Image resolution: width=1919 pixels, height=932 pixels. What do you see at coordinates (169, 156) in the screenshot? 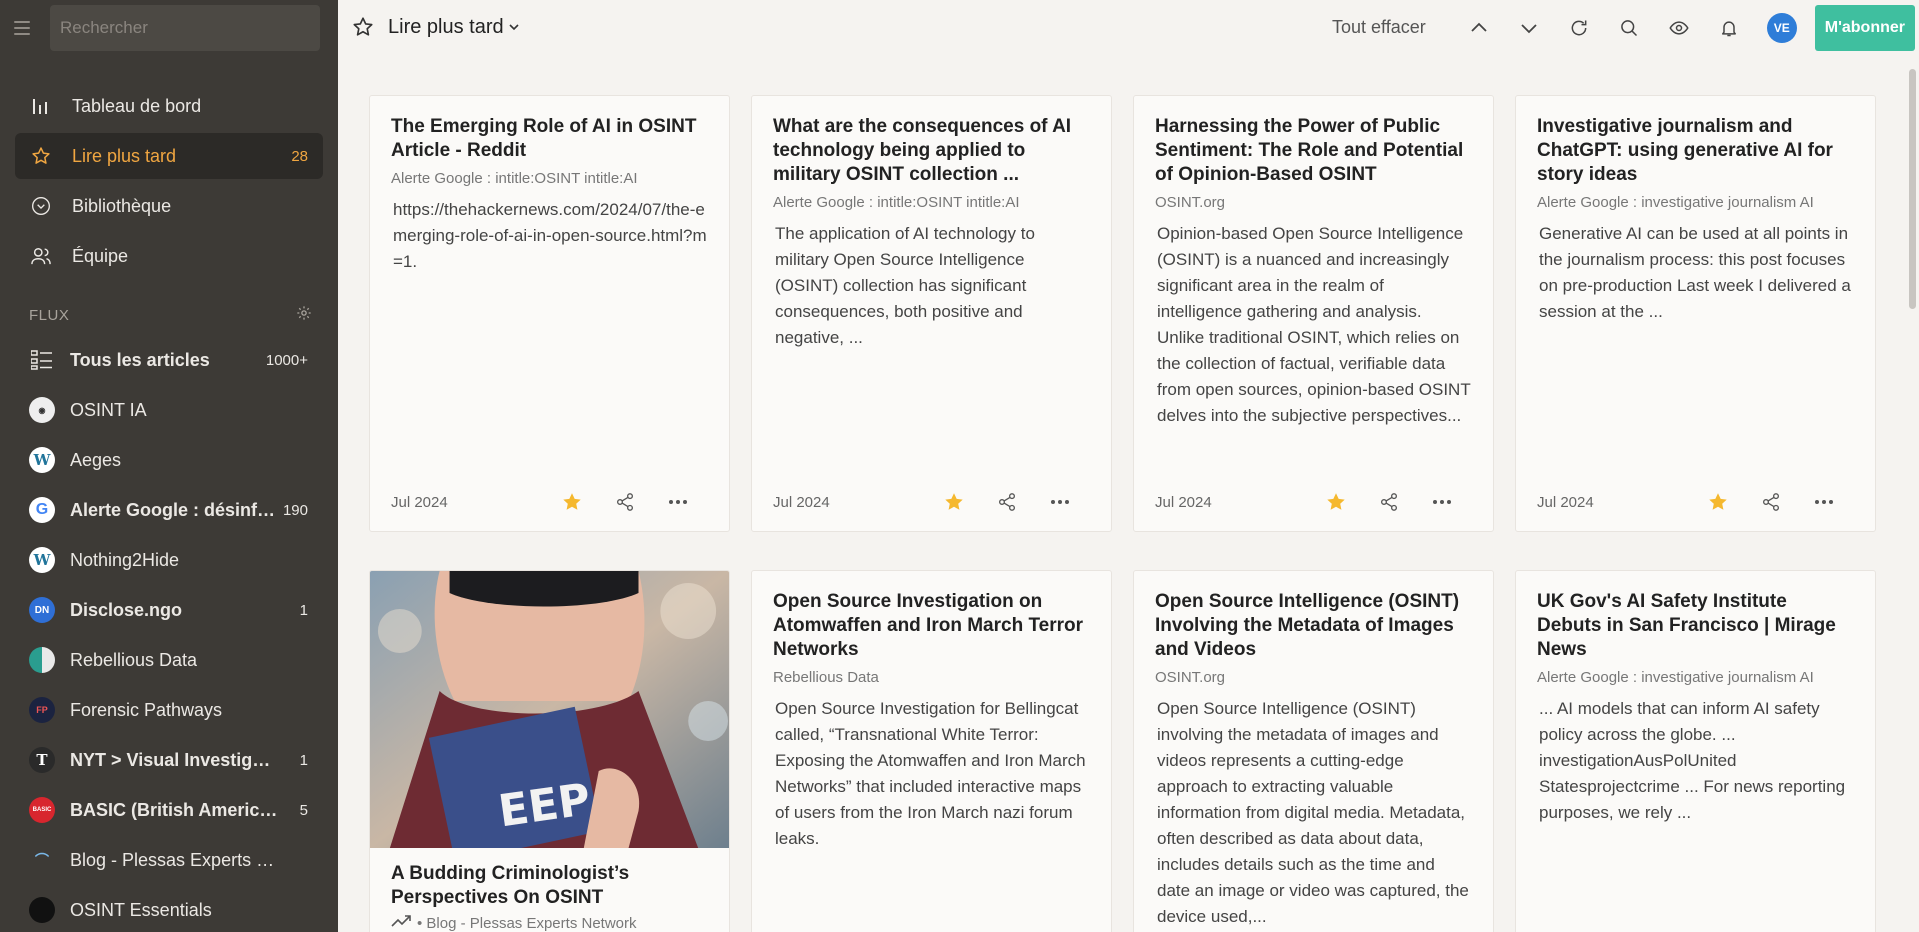
I see `nav-item-read-later: Lire plus tard 28` at bounding box center [169, 156].